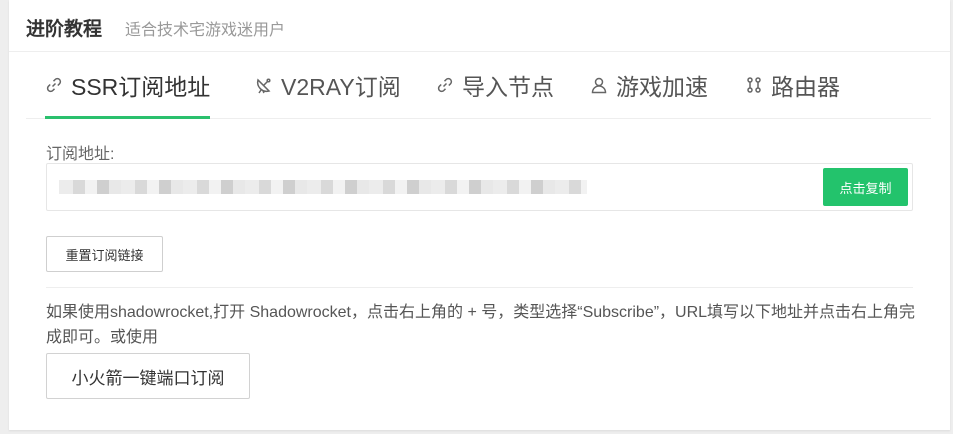 Image resolution: width=953 pixels, height=434 pixels. What do you see at coordinates (662, 87) in the screenshot?
I see `tab-label: 游戏加速` at bounding box center [662, 87].